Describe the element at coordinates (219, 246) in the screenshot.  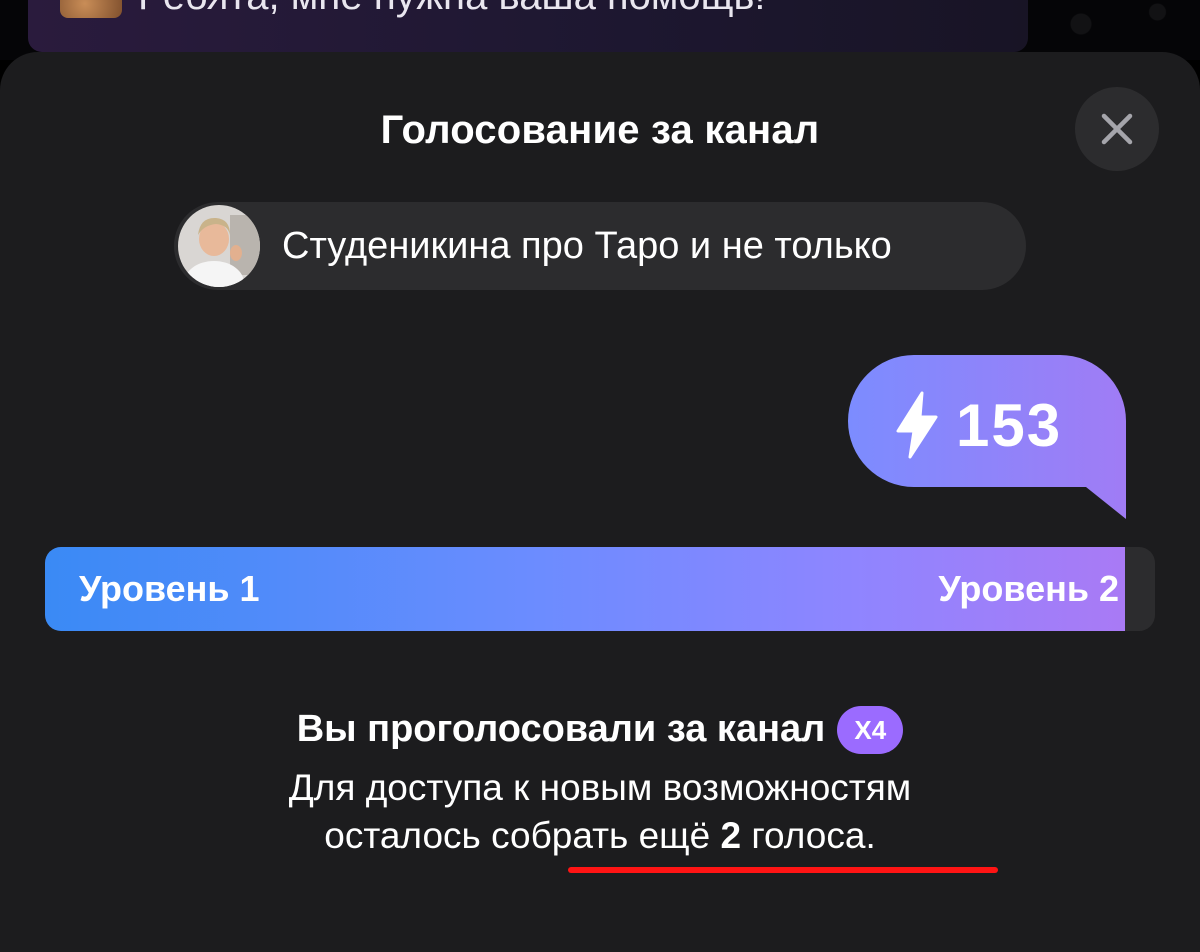
I see `avatar` at that location.